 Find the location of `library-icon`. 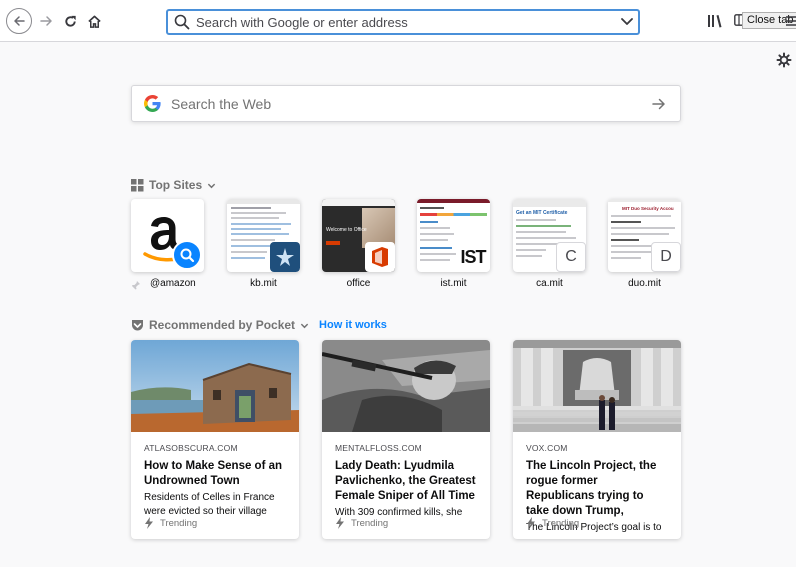

library-icon is located at coordinates (715, 21).